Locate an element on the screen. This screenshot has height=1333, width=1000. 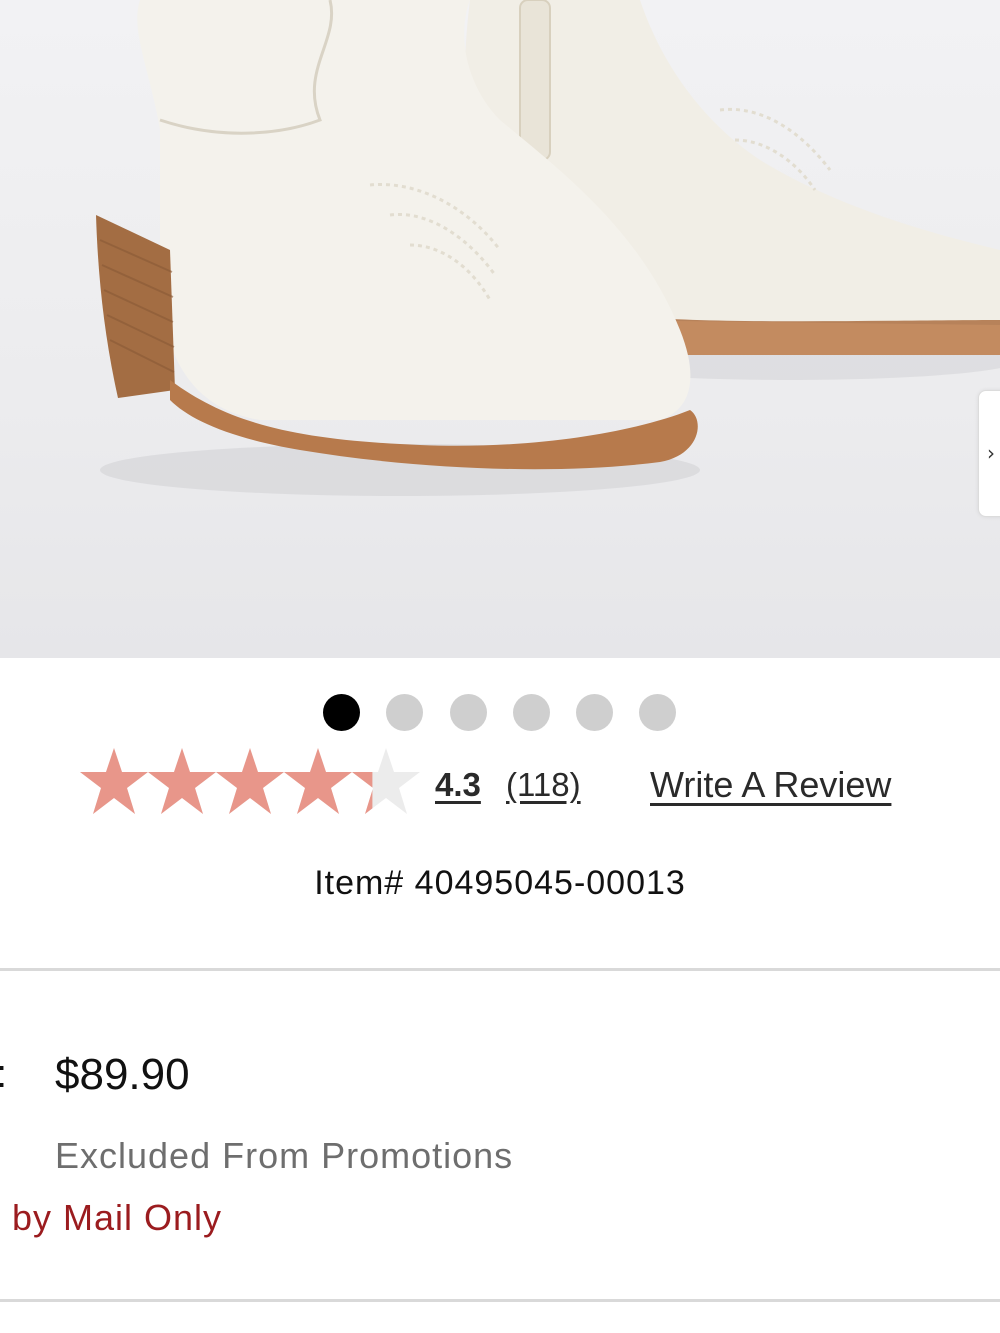
star-rating is located at coordinates (250, 783).